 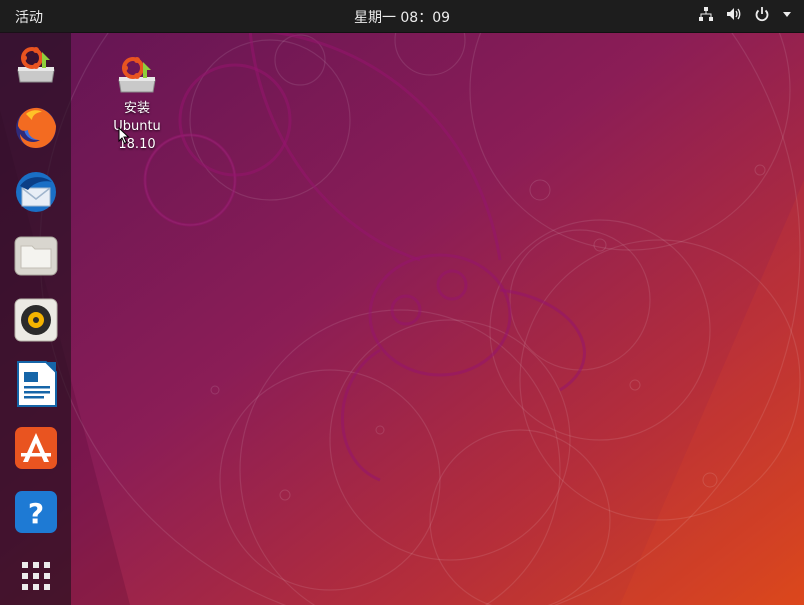 I want to click on dock-item-libreoffice-writer, so click(x=36, y=384).